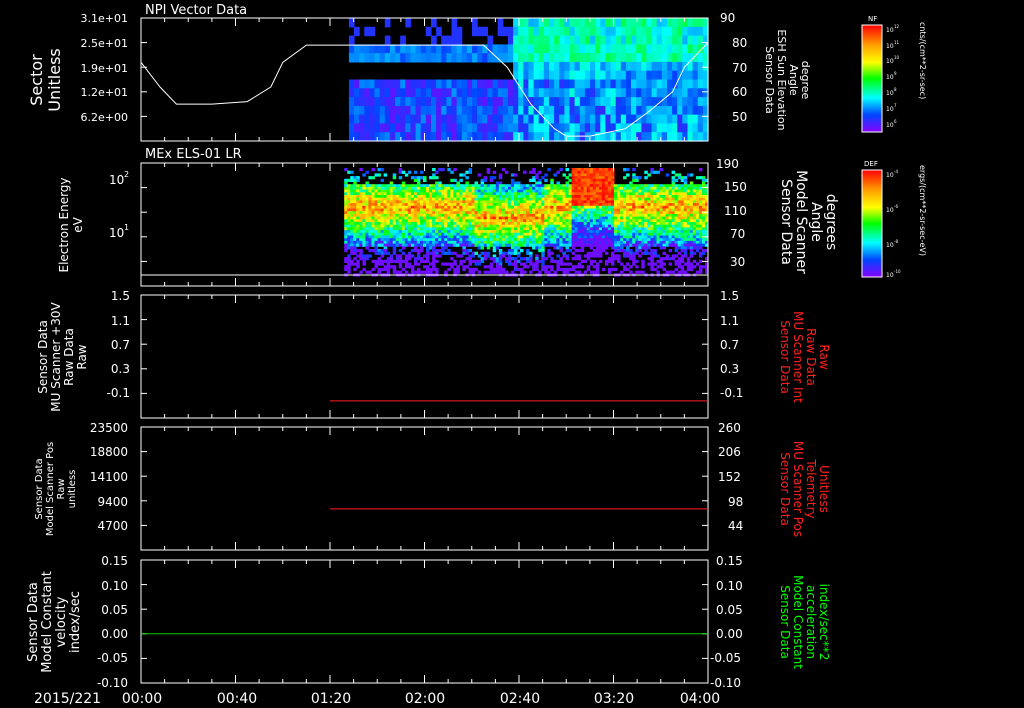 Image resolution: width=1024 pixels, height=708 pixels. Describe the element at coordinates (39, 488) in the screenshot. I see `axis-title-line: Sensor Data` at that location.